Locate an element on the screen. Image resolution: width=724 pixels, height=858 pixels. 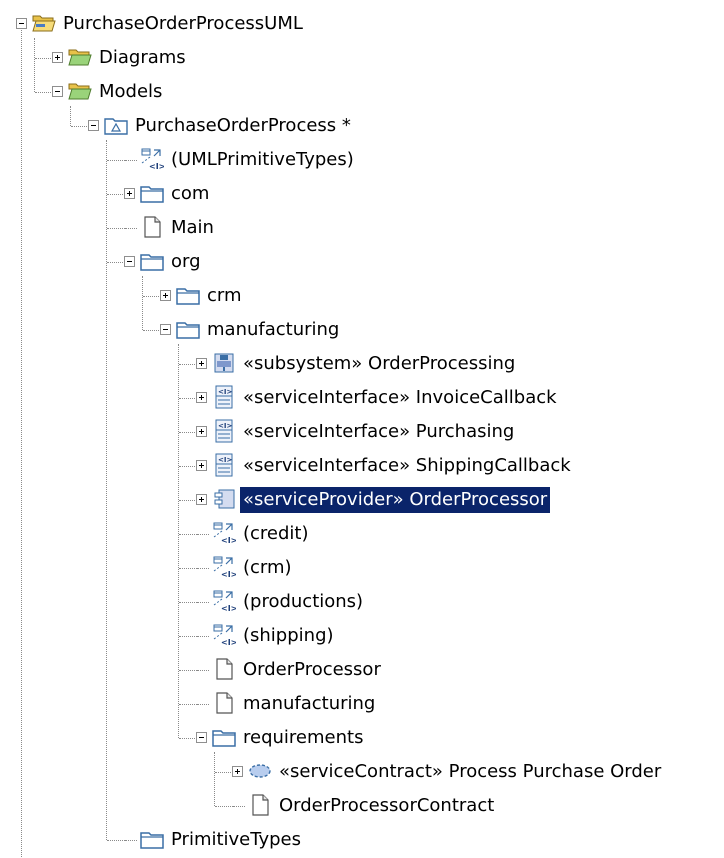
tree-item-label: requirements is located at coordinates (303, 738).